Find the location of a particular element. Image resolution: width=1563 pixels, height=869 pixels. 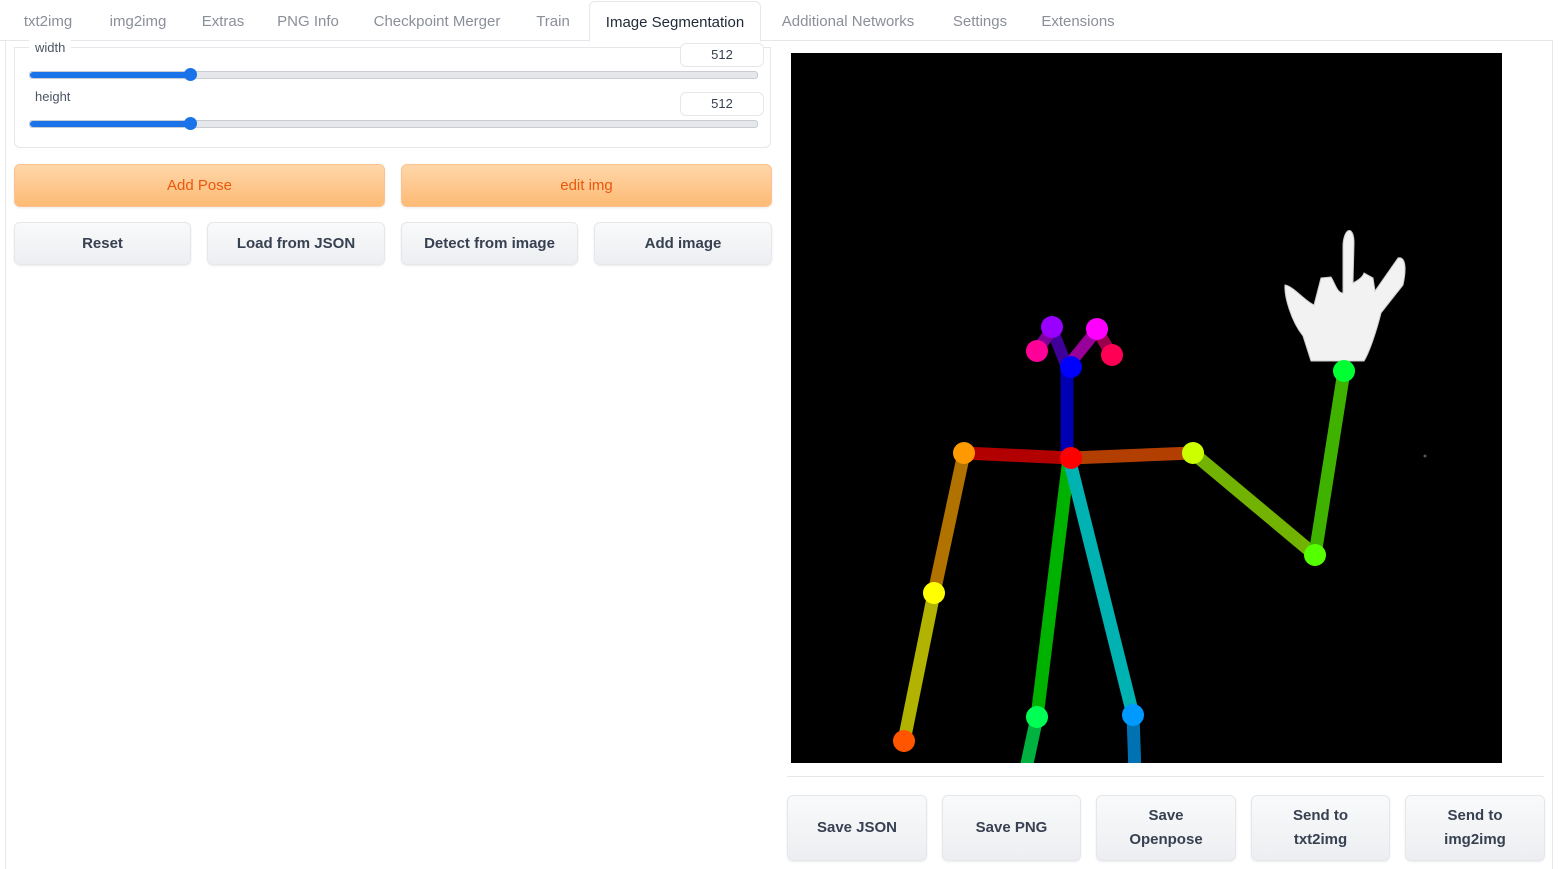

send-to-img2img-line1: Send to is located at coordinates (1475, 815).